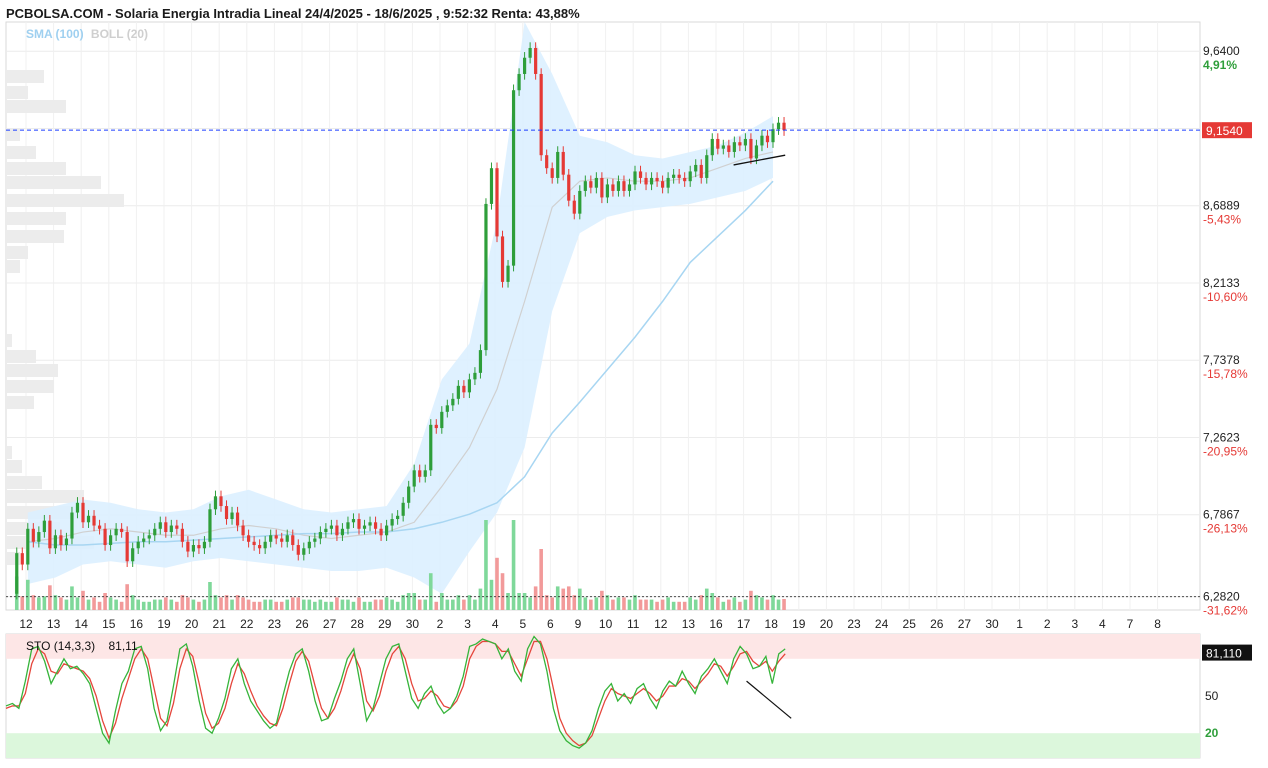 The image size is (1268, 768). I want to click on sma-legend: SMA (100), so click(55, 34).